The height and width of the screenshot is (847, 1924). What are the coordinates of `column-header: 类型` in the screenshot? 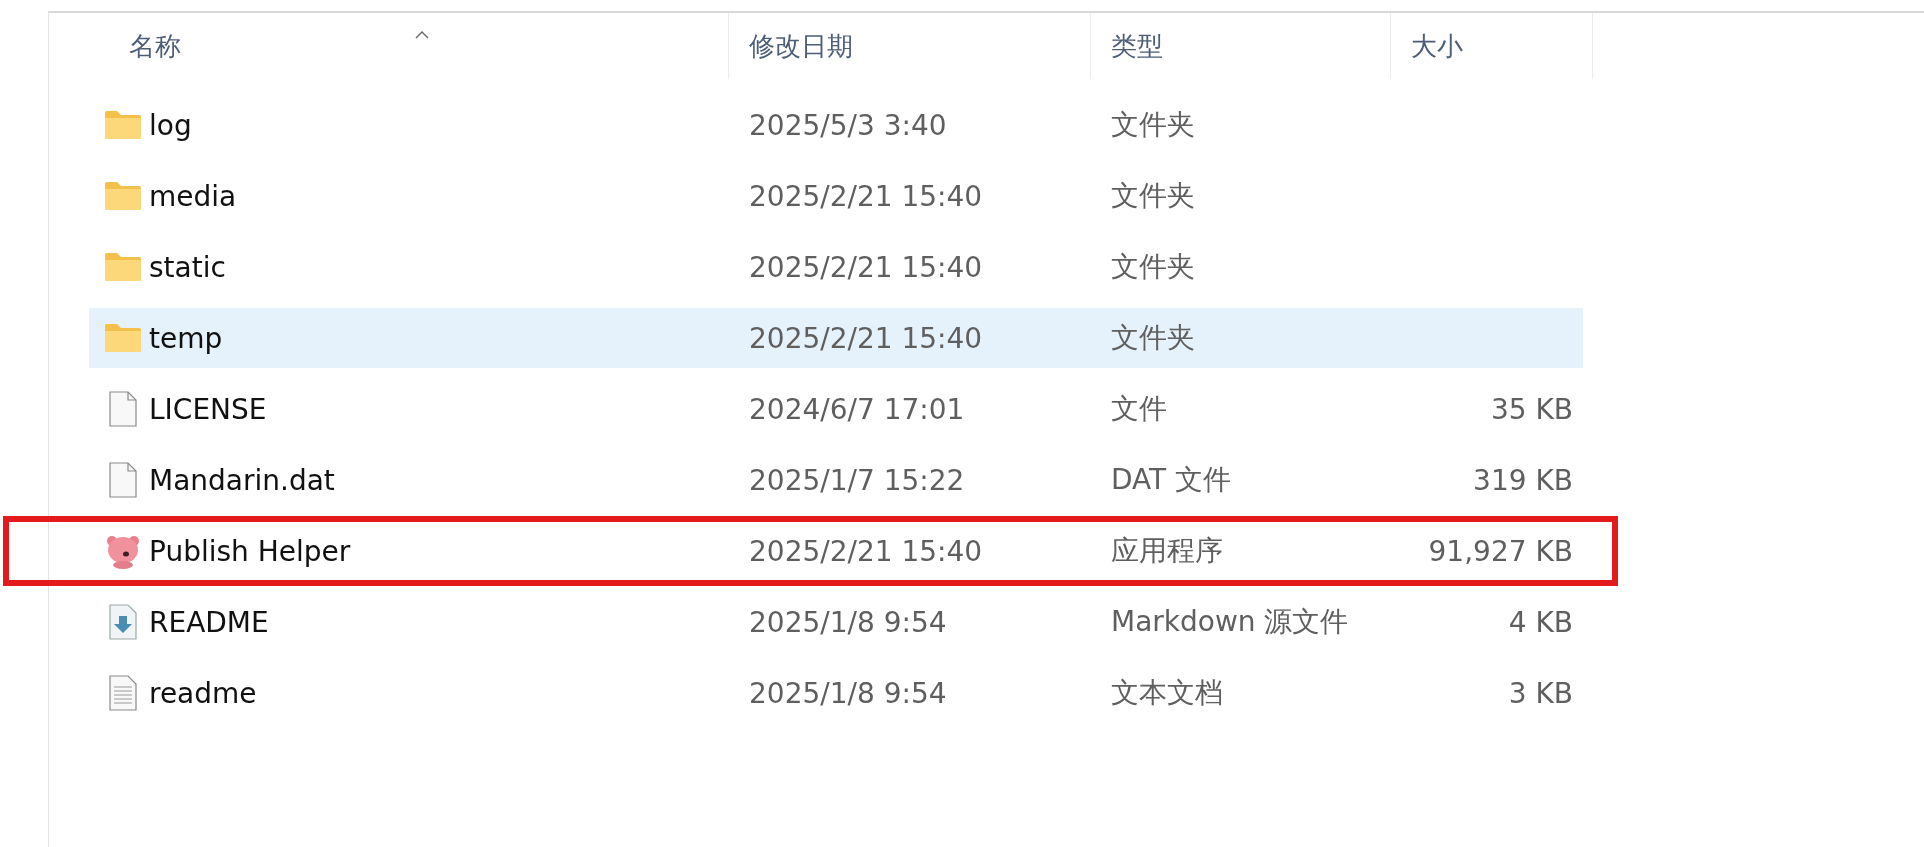 It's located at (1241, 46).